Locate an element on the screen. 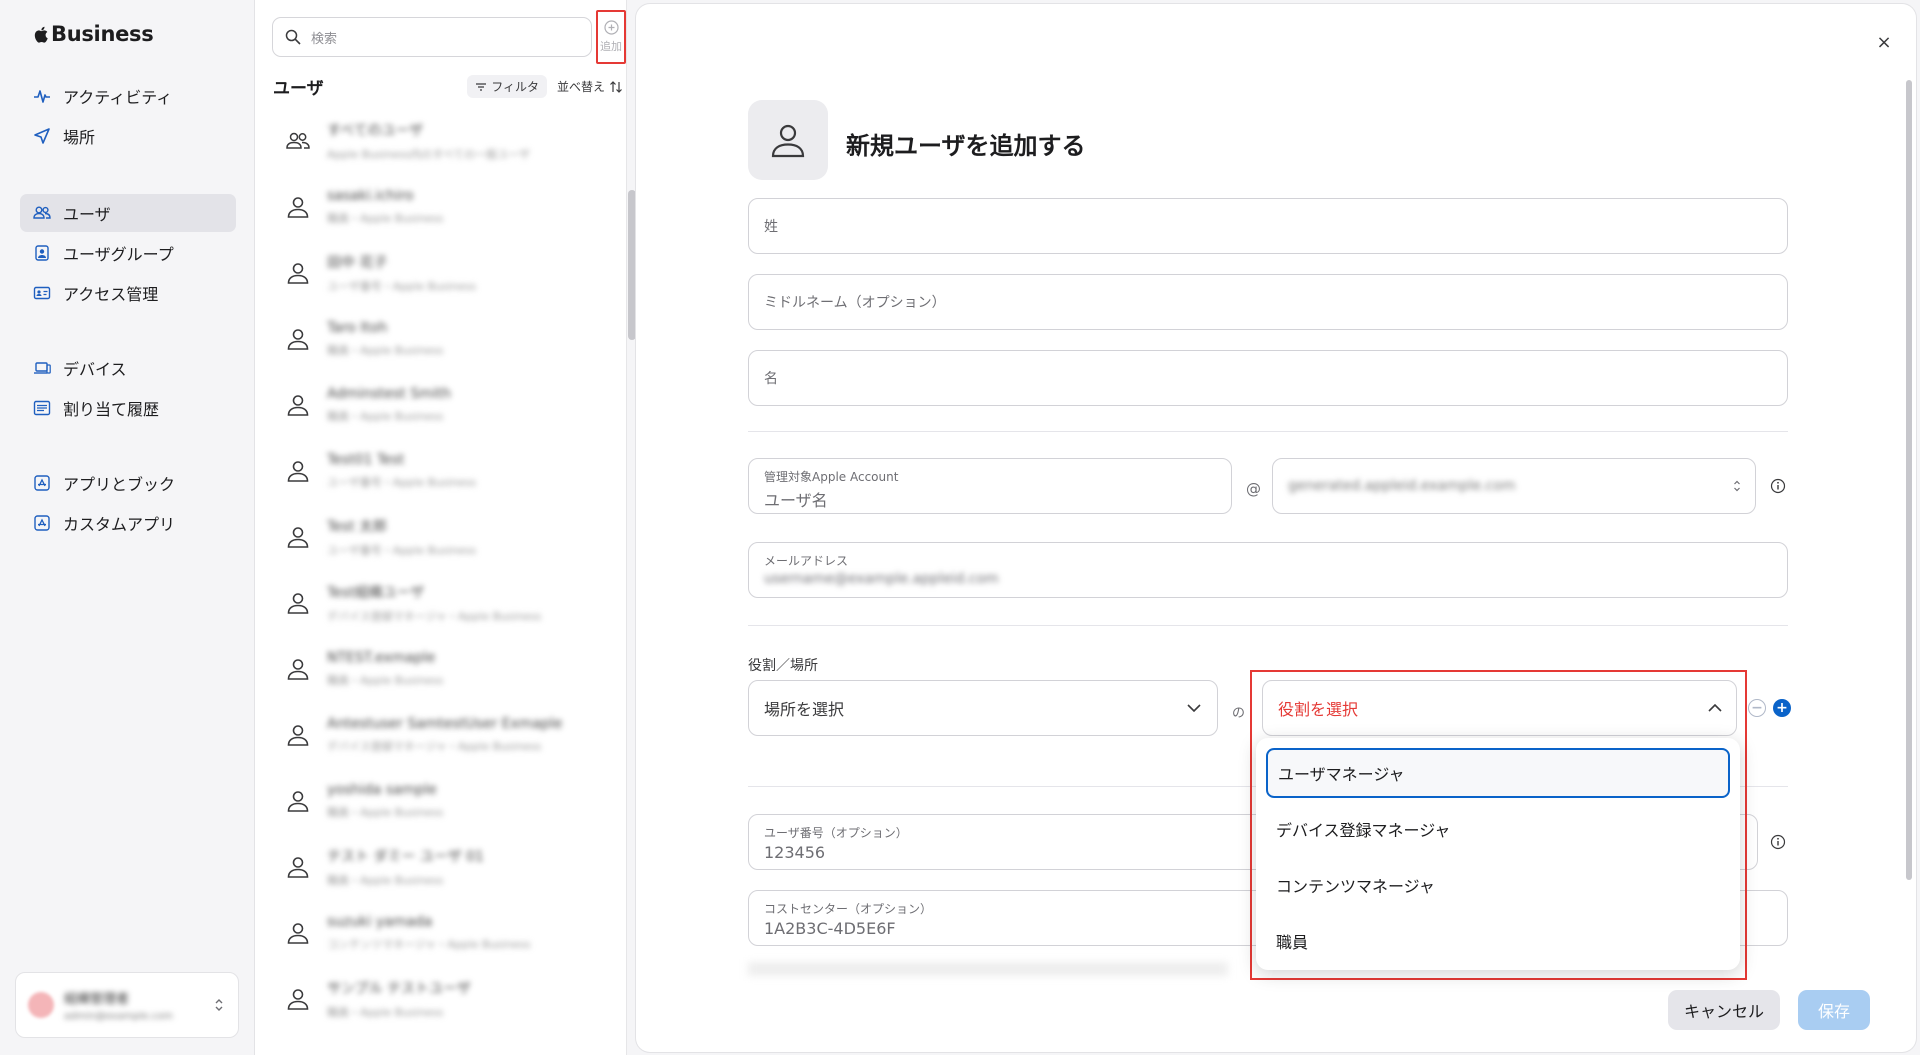 The height and width of the screenshot is (1055, 1920). email-field: メールアドレス username@example.appleid.com is located at coordinates (1268, 570).